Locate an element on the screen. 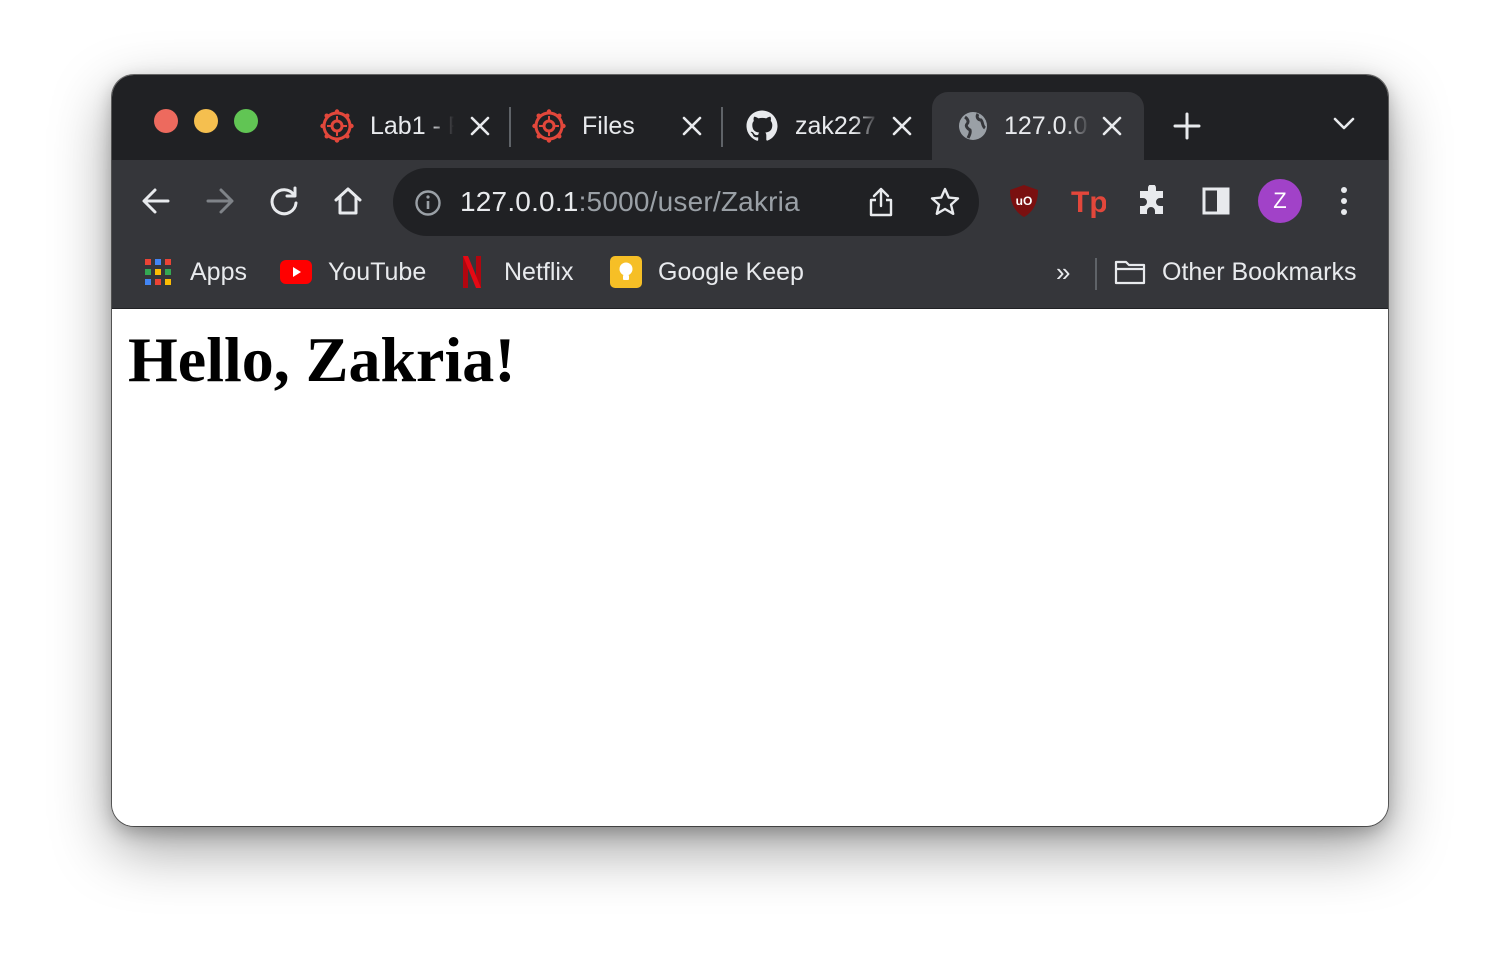  tab-title: Lab1 - F is located at coordinates (412, 126).